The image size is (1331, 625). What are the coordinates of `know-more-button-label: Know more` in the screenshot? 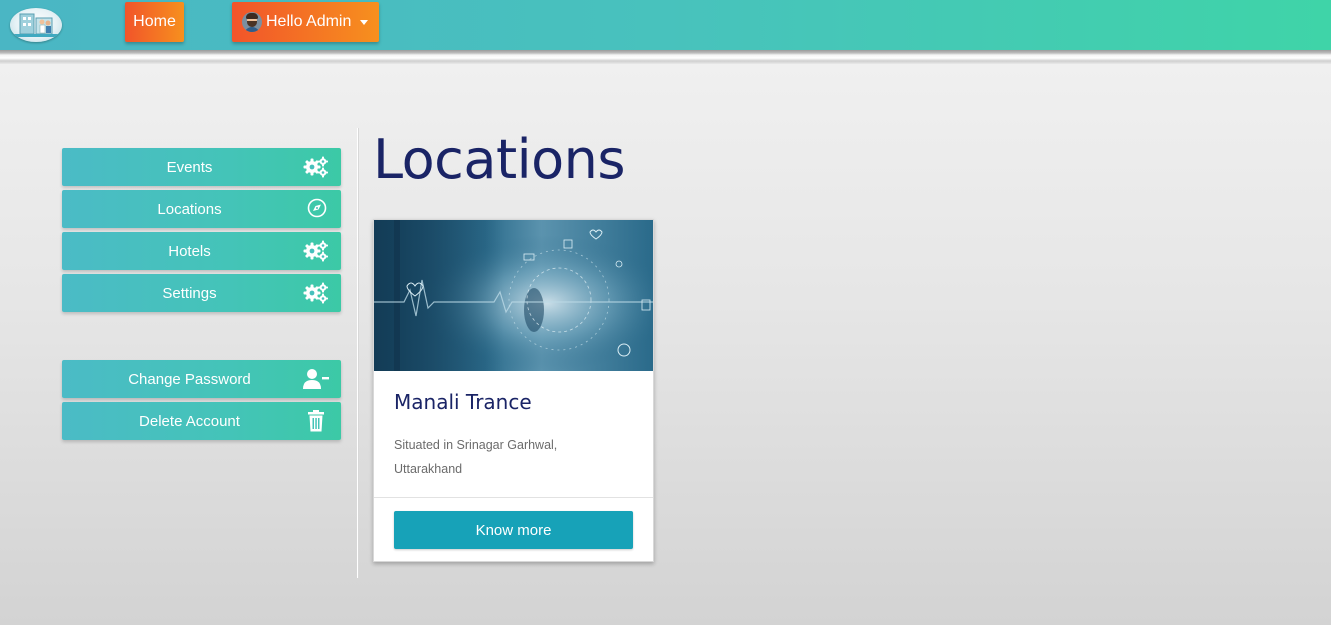 It's located at (513, 530).